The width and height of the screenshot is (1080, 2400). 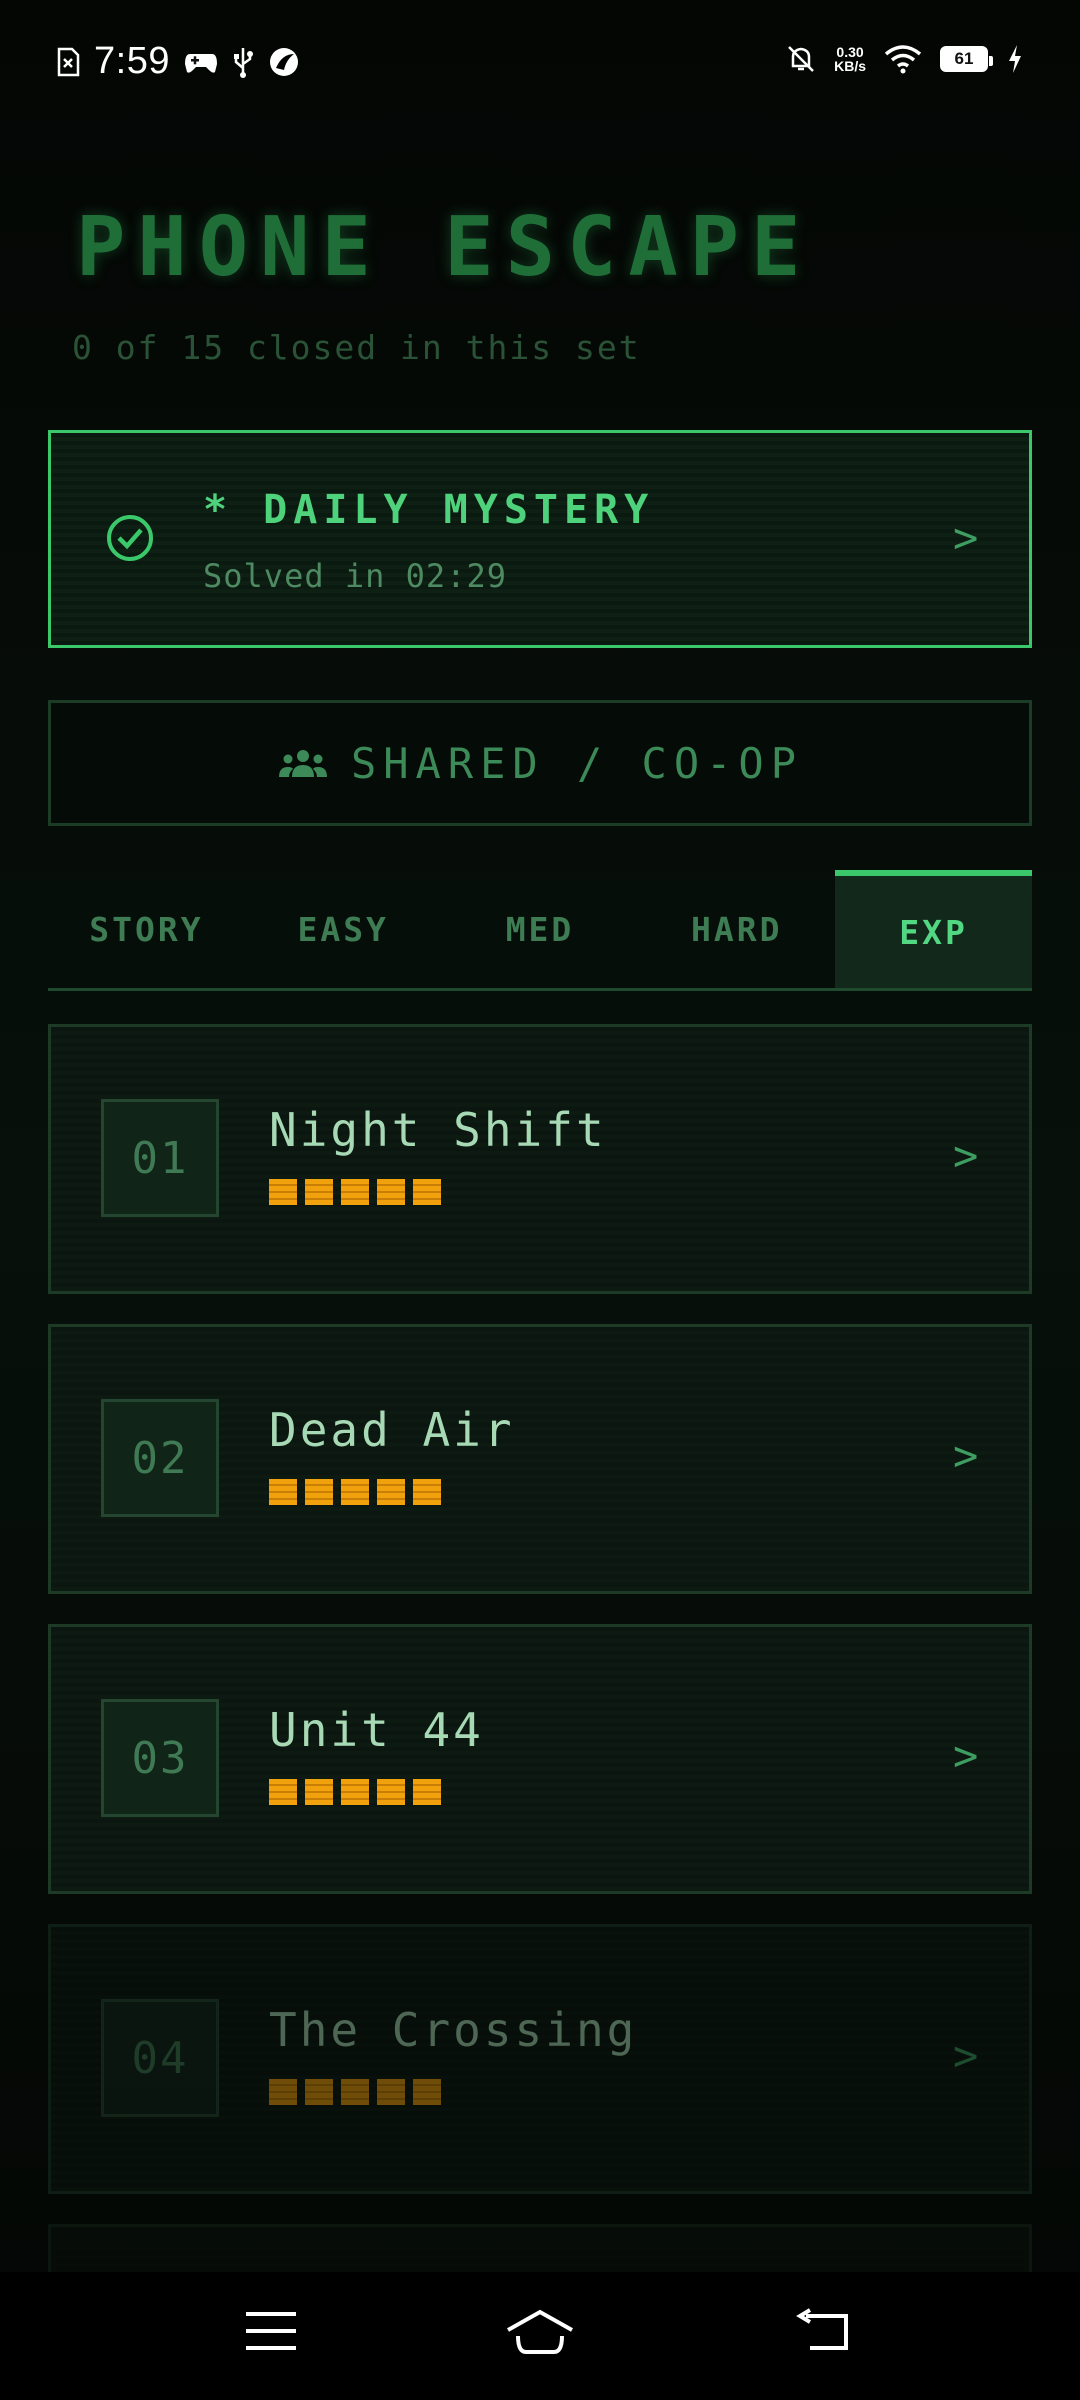 What do you see at coordinates (933, 929) in the screenshot?
I see `tab-exp: EXP` at bounding box center [933, 929].